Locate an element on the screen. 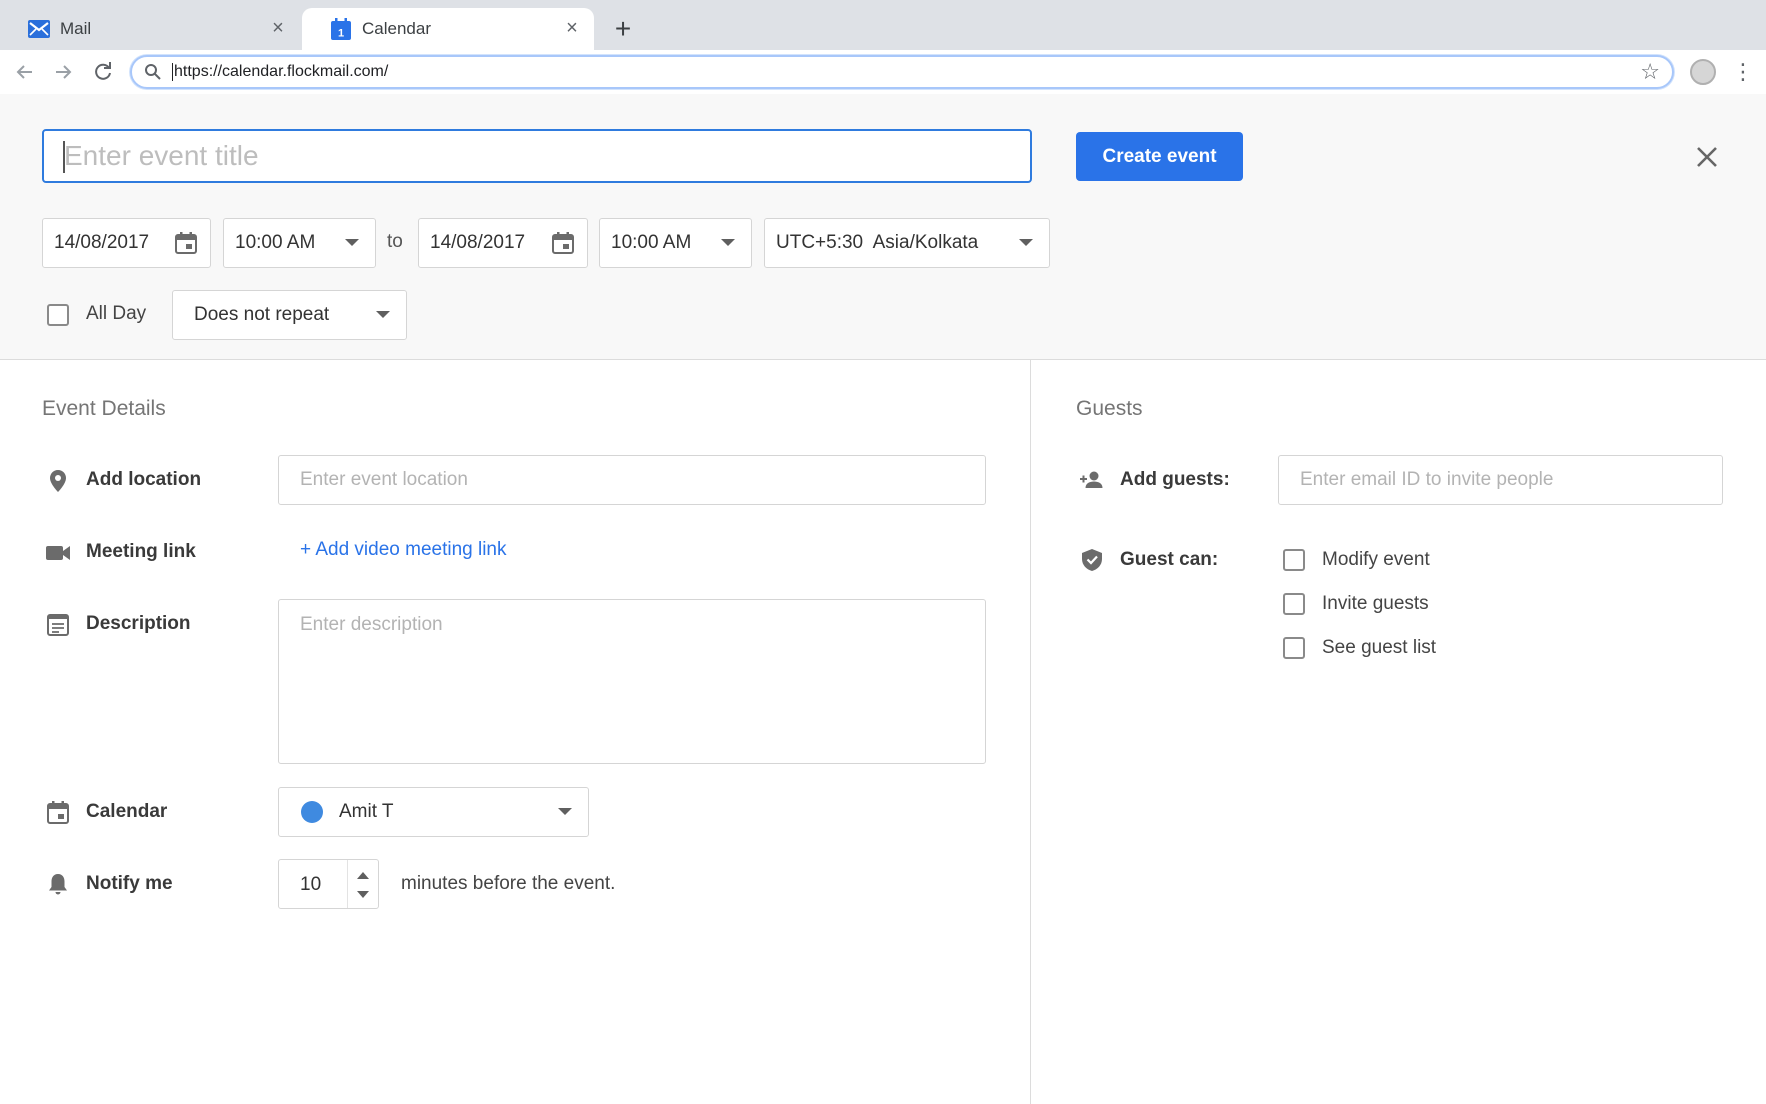 The width and height of the screenshot is (1766, 1104). guest-can-label: Guest can: is located at coordinates (1169, 559).